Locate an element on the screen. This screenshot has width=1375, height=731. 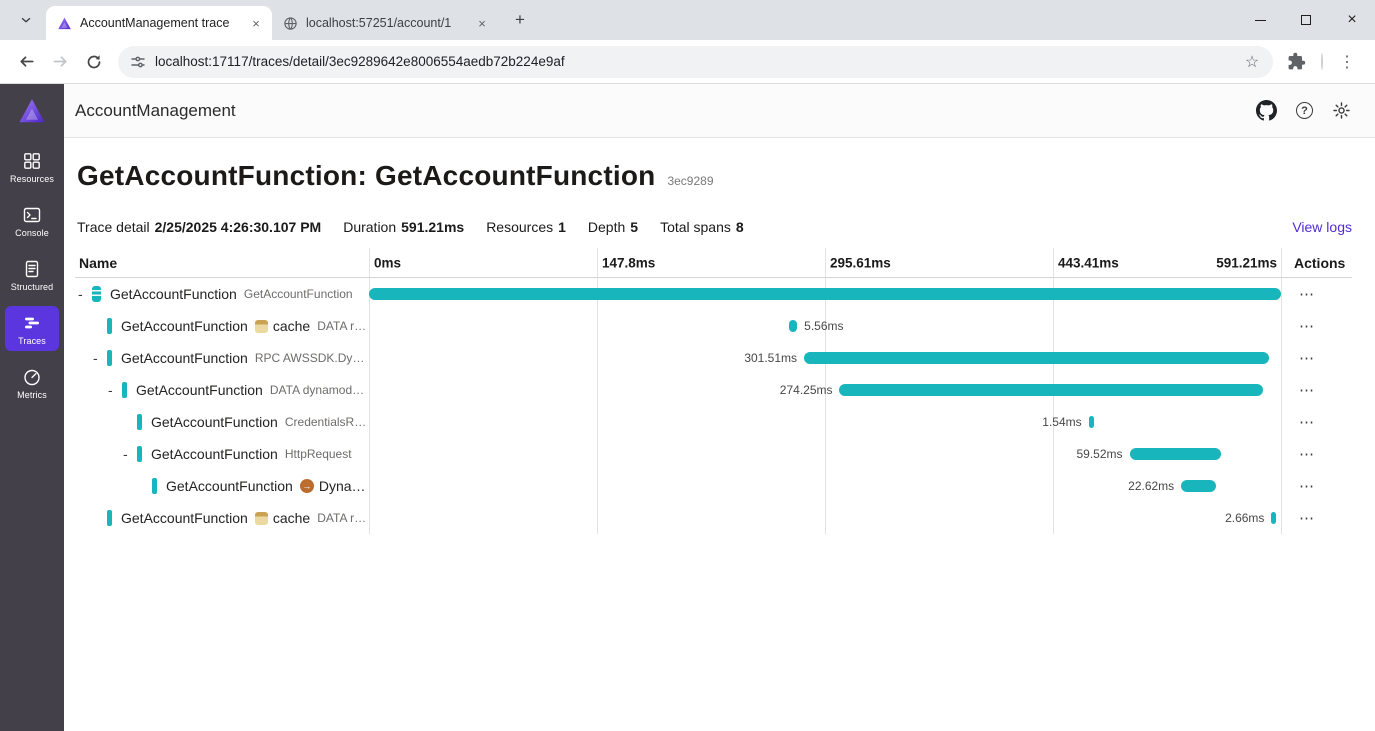
window-close-button: × is located at coordinates (1352, 20).